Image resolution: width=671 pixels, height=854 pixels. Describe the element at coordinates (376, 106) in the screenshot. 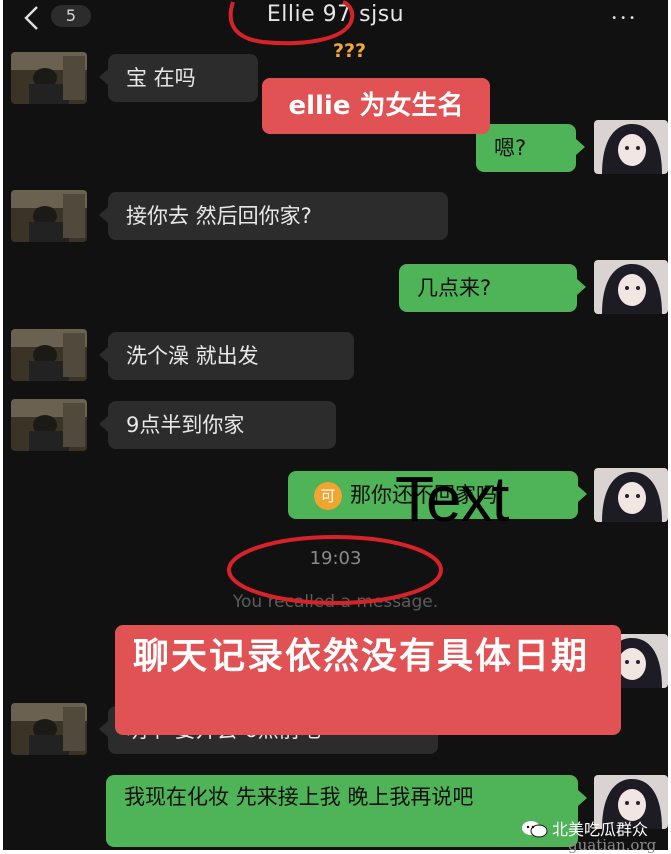

I see `female-name-annotation: ellie 为女生名` at that location.